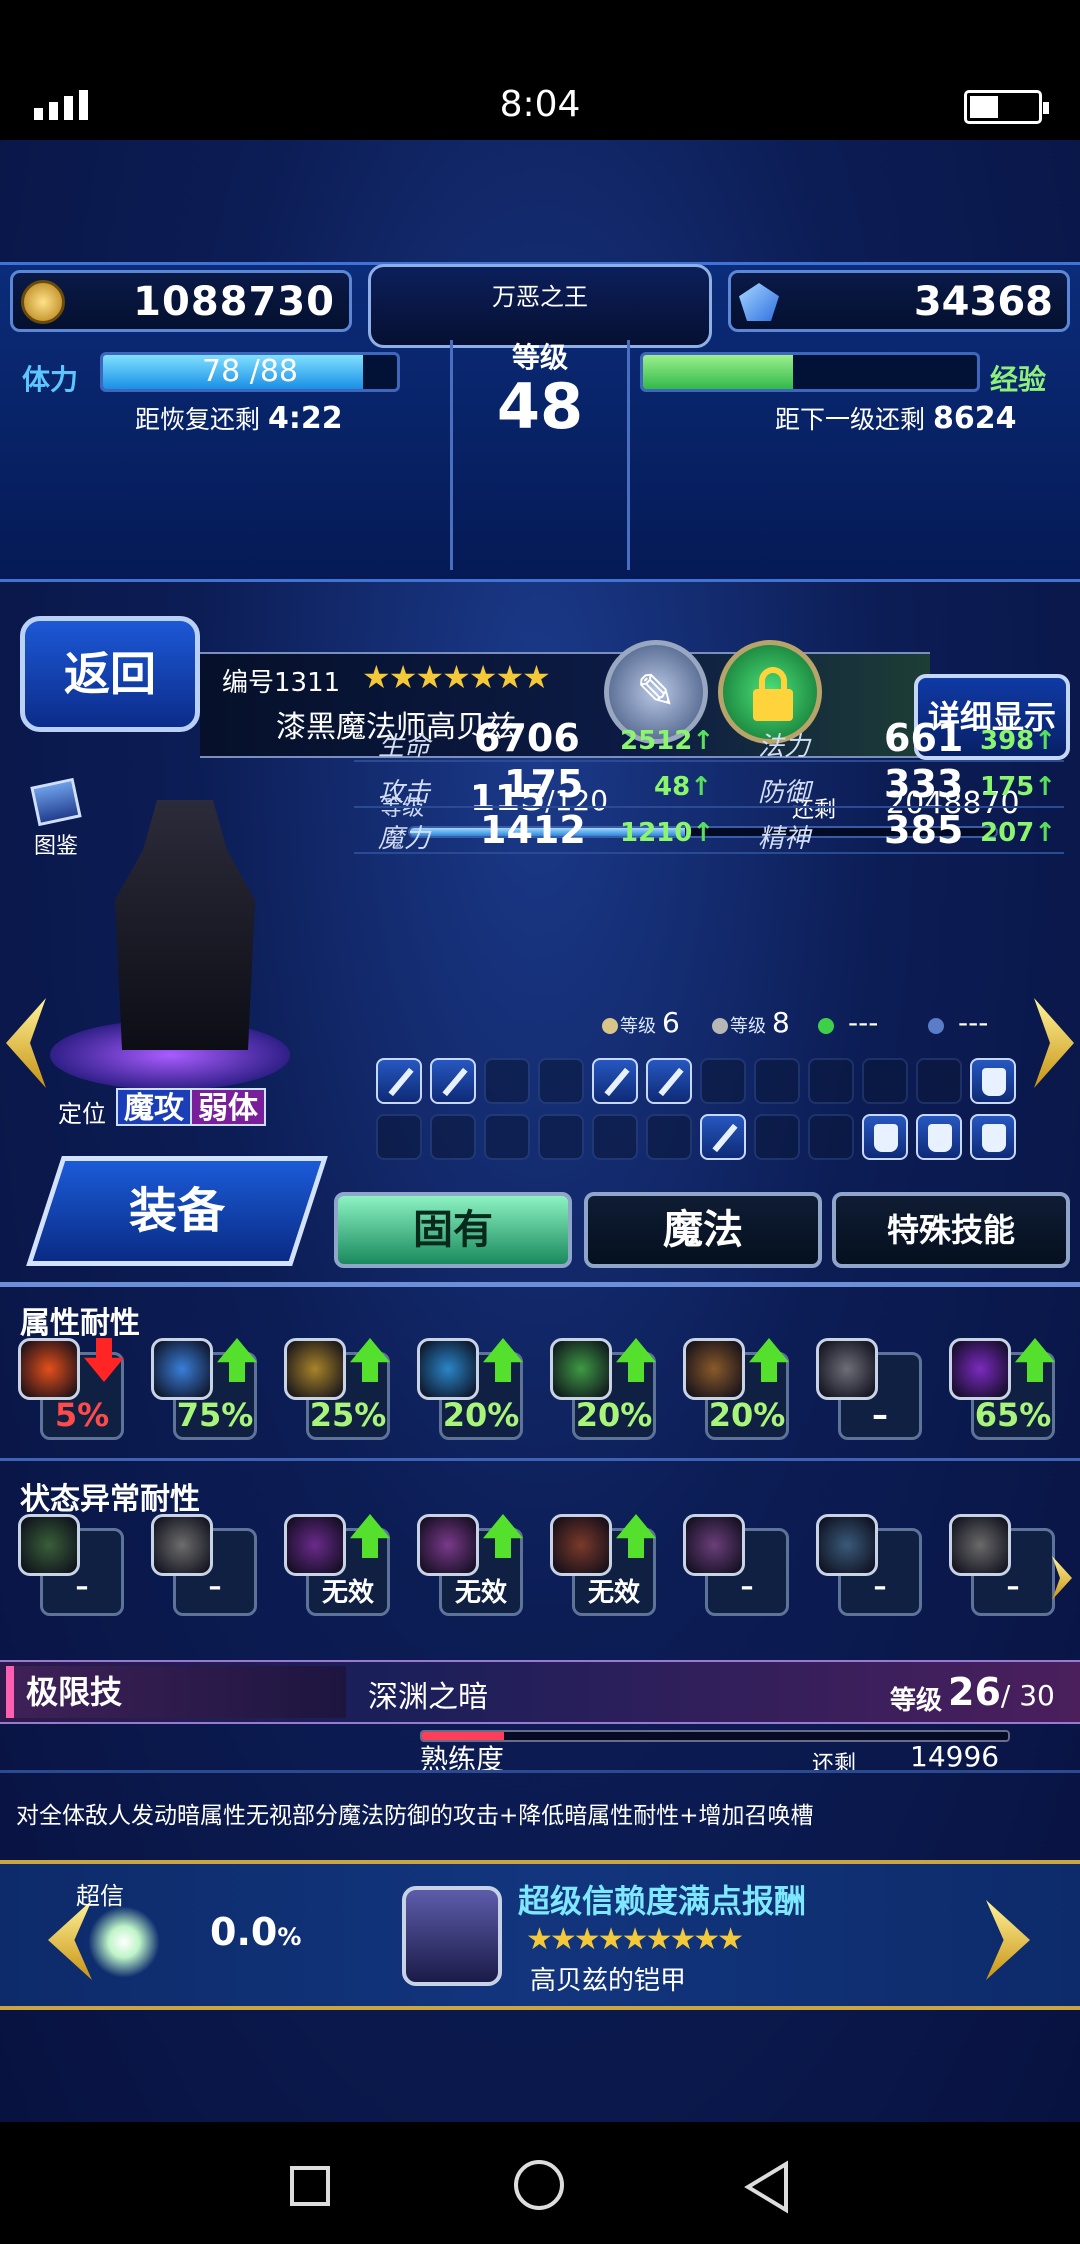 This screenshot has height=2244, width=1080. Describe the element at coordinates (1018, 741) in the screenshot. I see `stat-bonus: 398` at that location.